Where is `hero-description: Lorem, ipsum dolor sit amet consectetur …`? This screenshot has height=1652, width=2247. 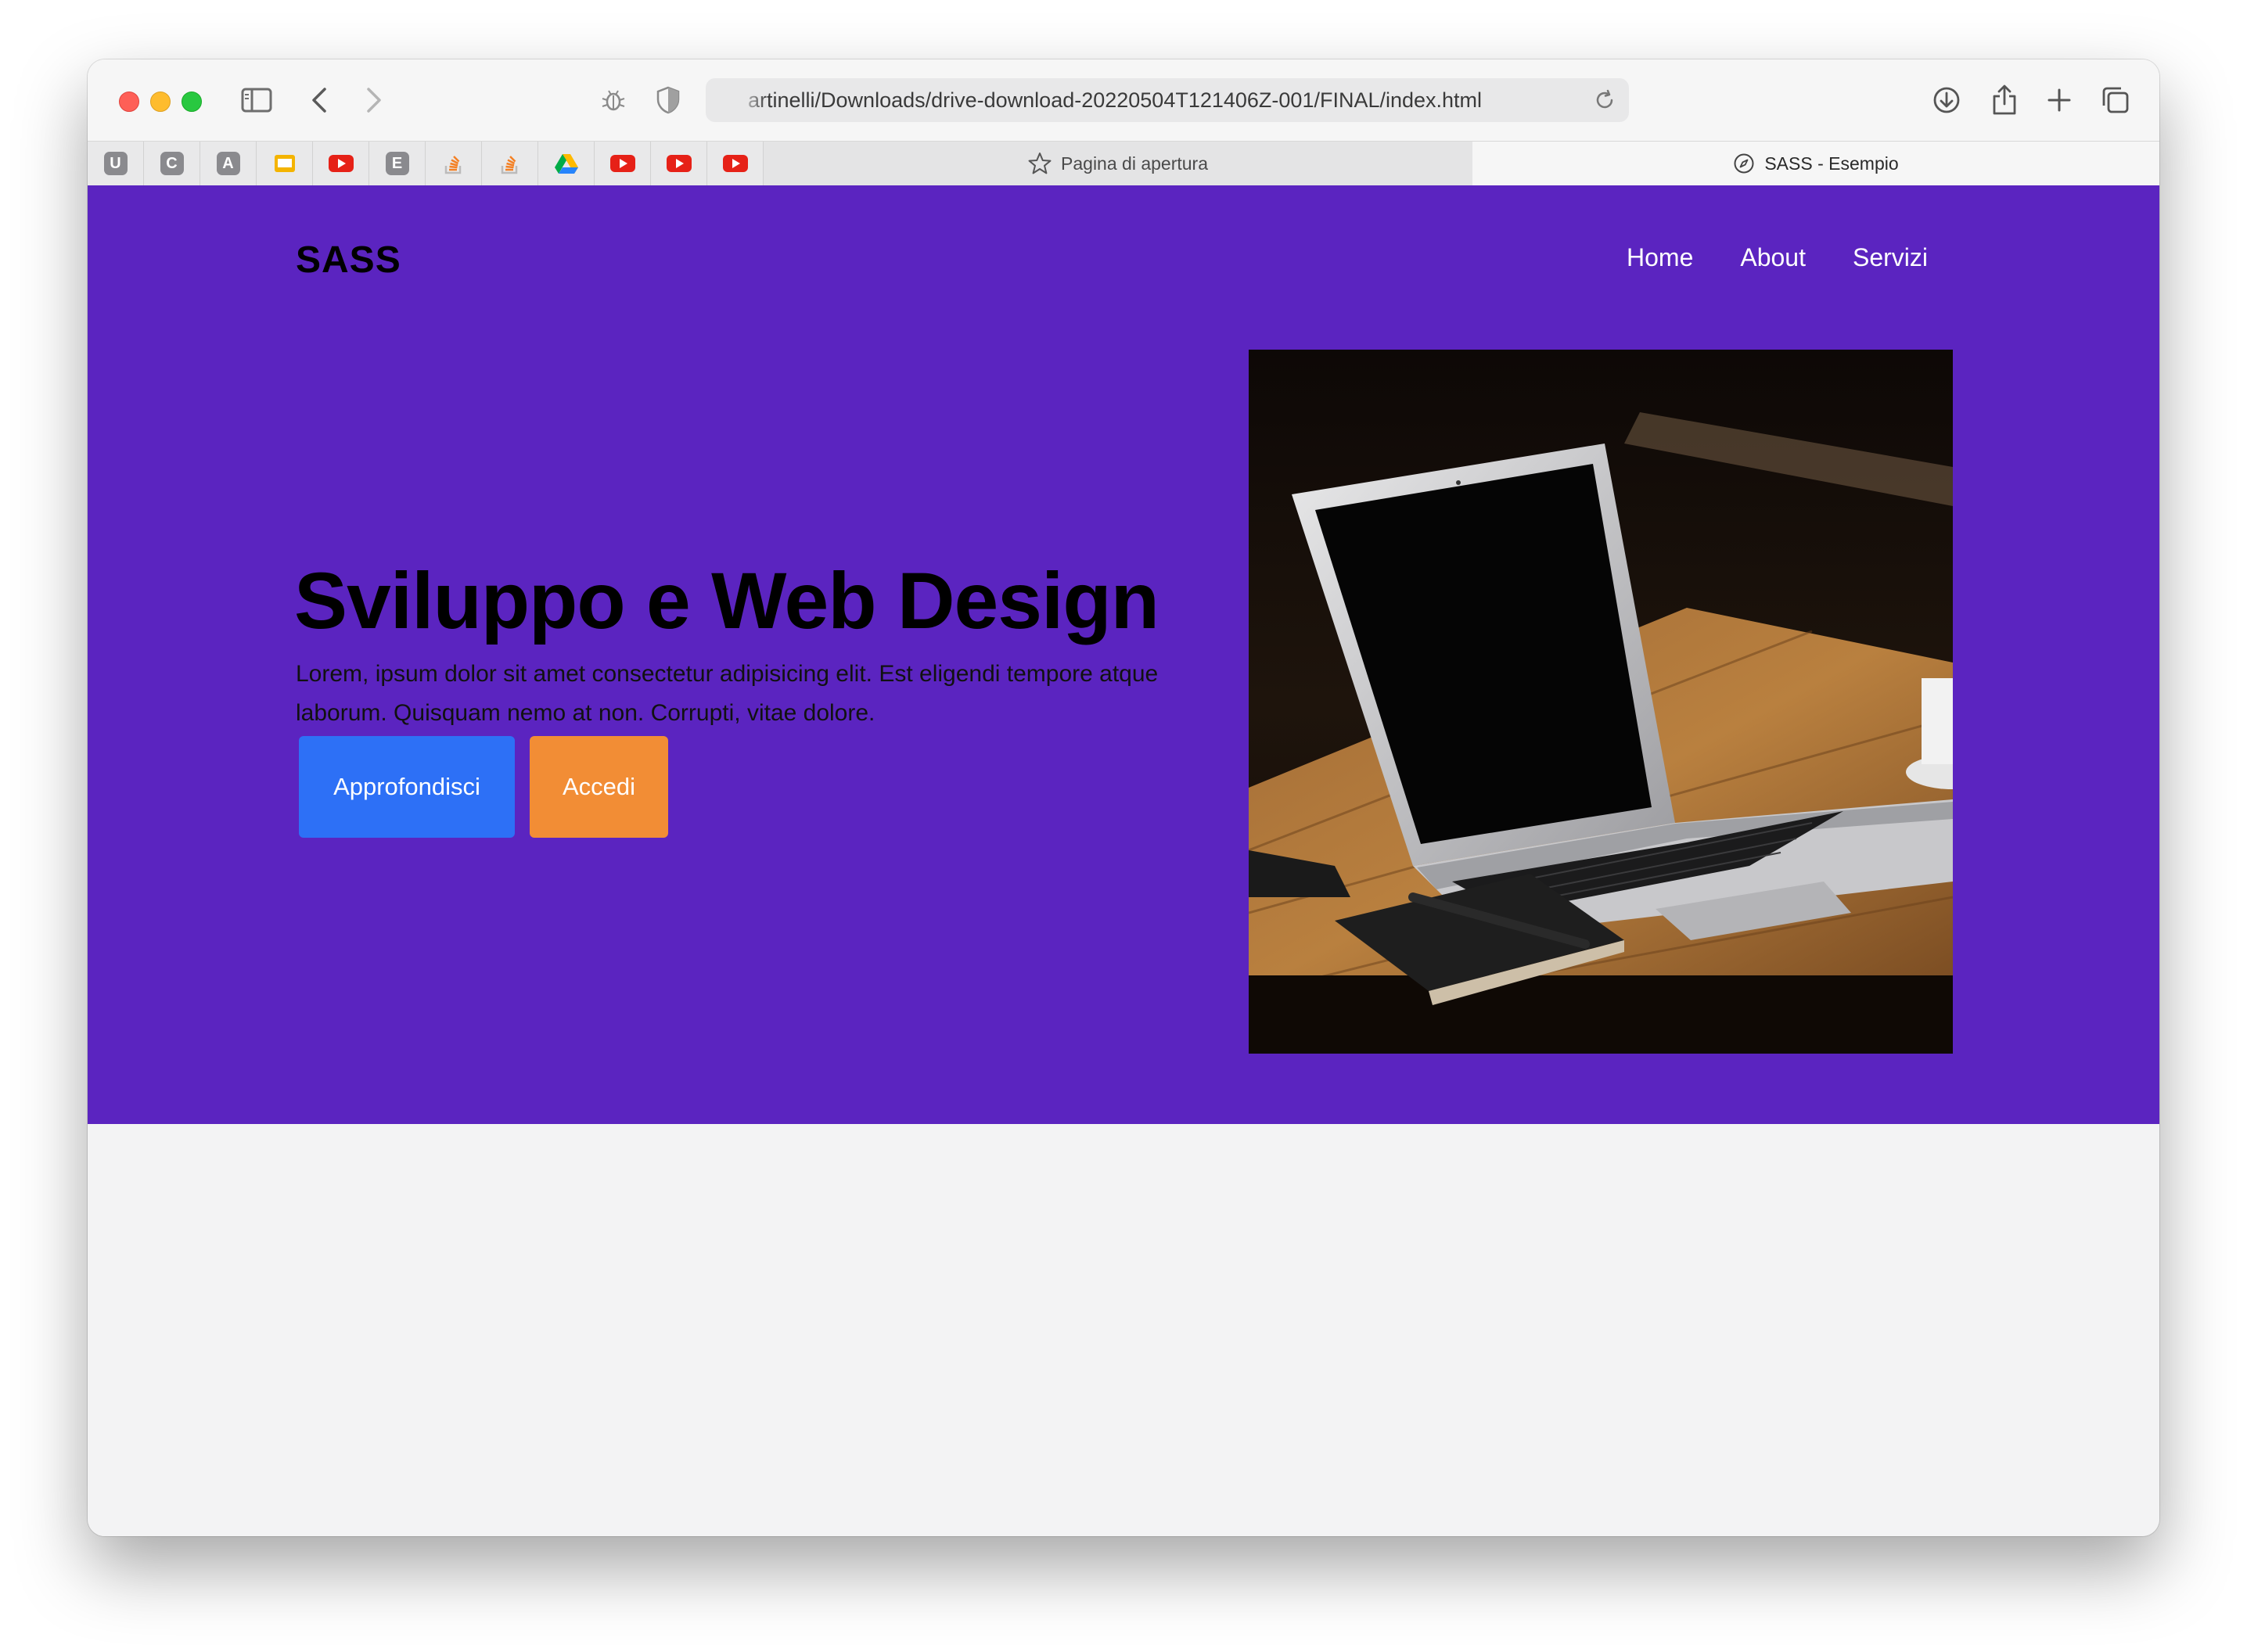 hero-description: Lorem, ipsum dolor sit amet consectetur … is located at coordinates (765, 694).